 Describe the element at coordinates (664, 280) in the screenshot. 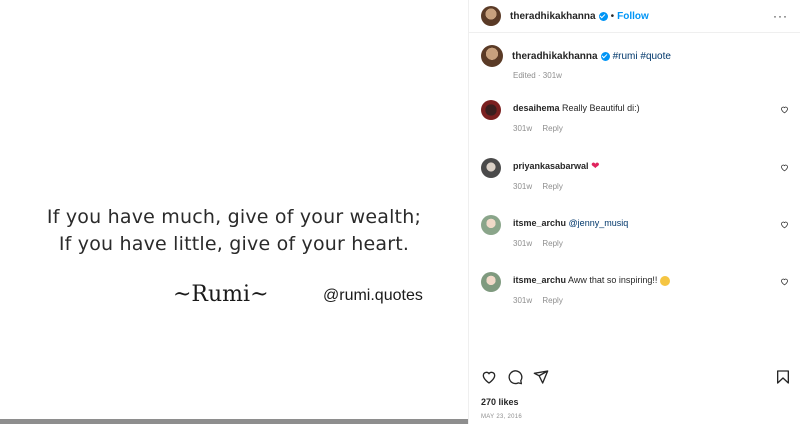

I see `smiling-emoji-icon` at that location.